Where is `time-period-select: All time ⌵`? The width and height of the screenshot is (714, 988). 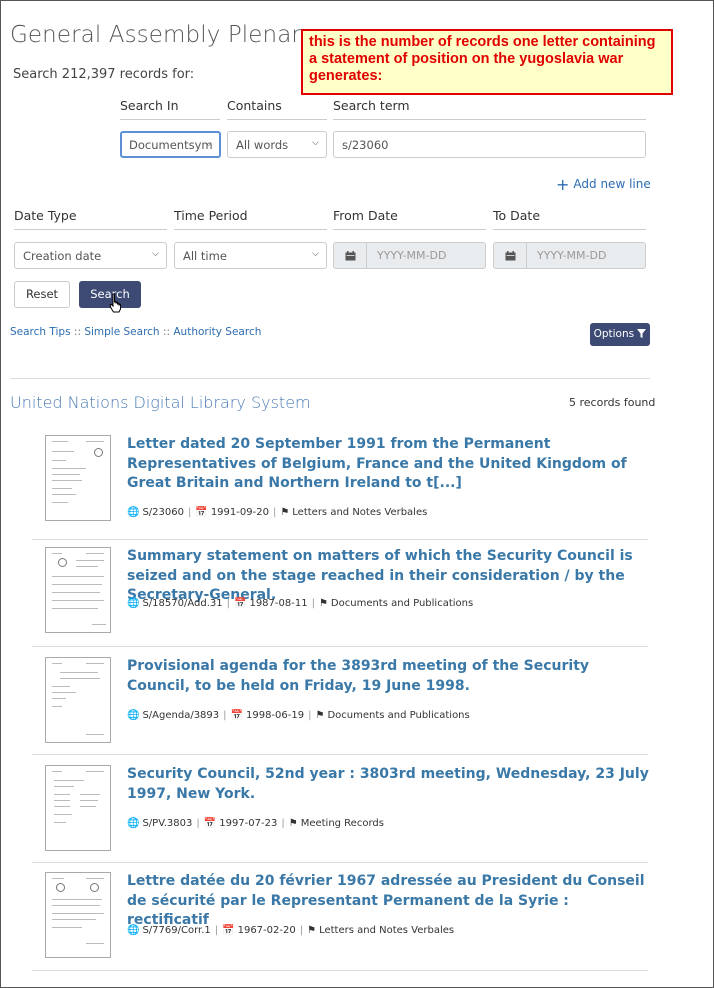
time-period-select: All time ⌵ is located at coordinates (250, 255).